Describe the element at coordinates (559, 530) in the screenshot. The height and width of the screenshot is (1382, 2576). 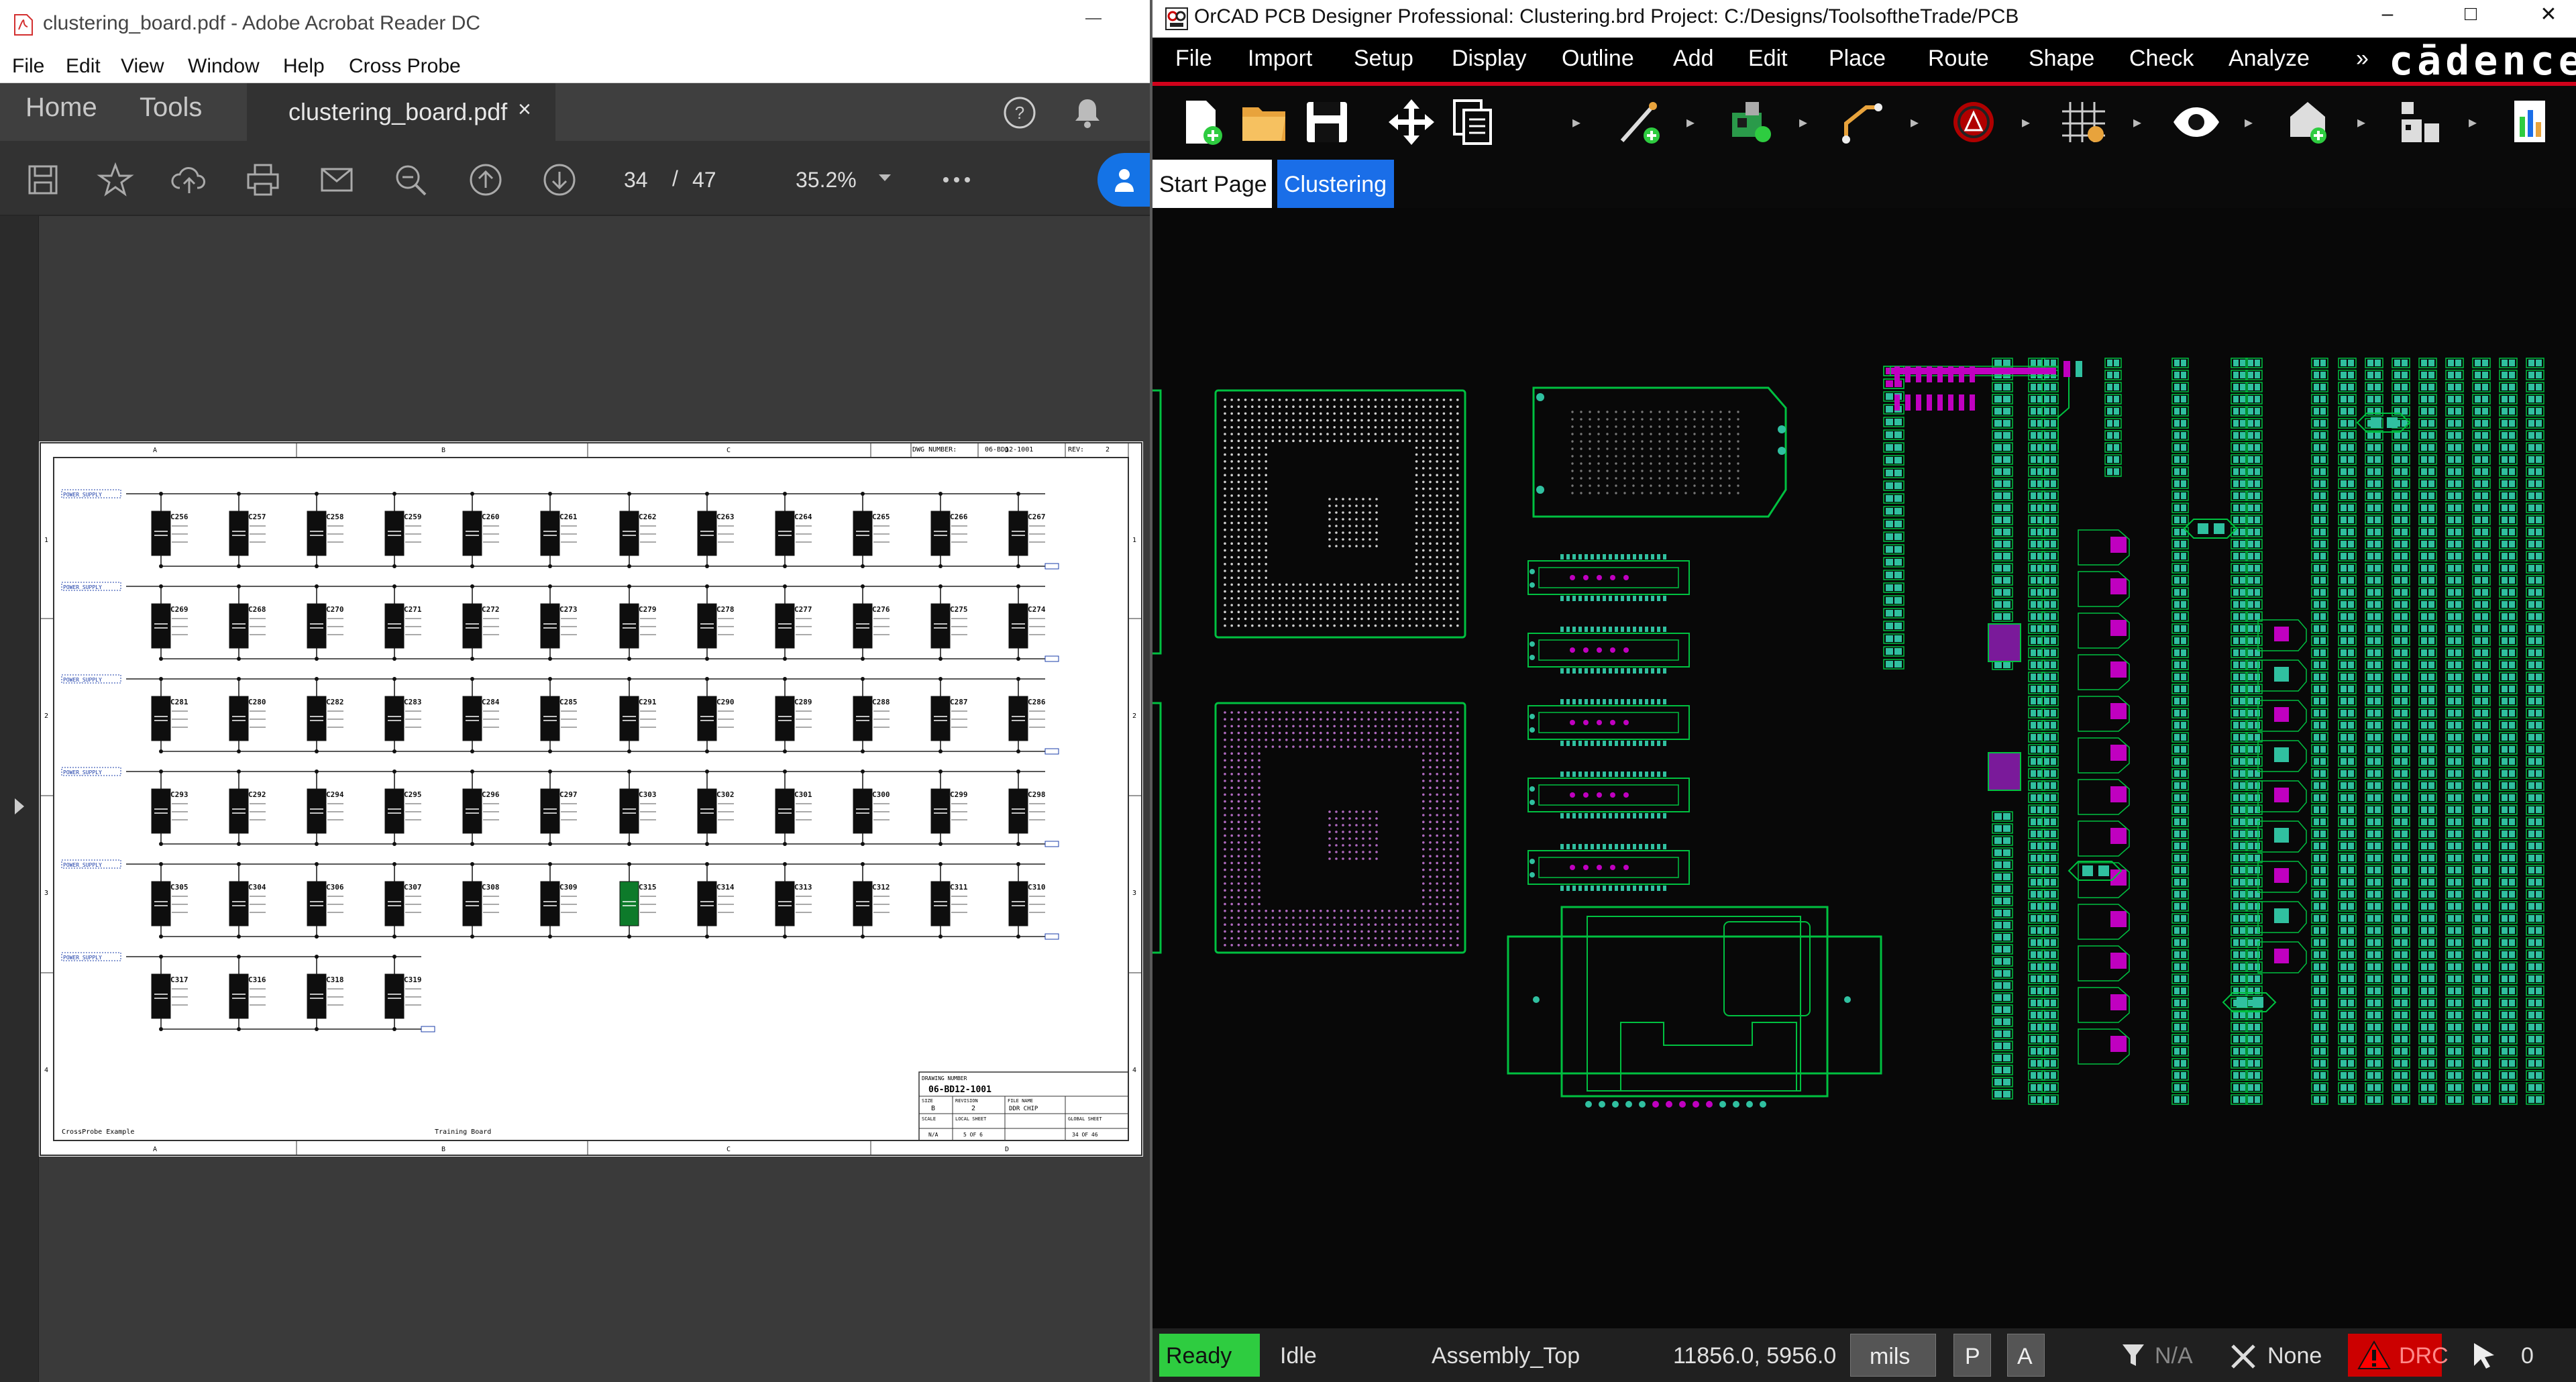
I see `capacitor-symbol: C261` at that location.